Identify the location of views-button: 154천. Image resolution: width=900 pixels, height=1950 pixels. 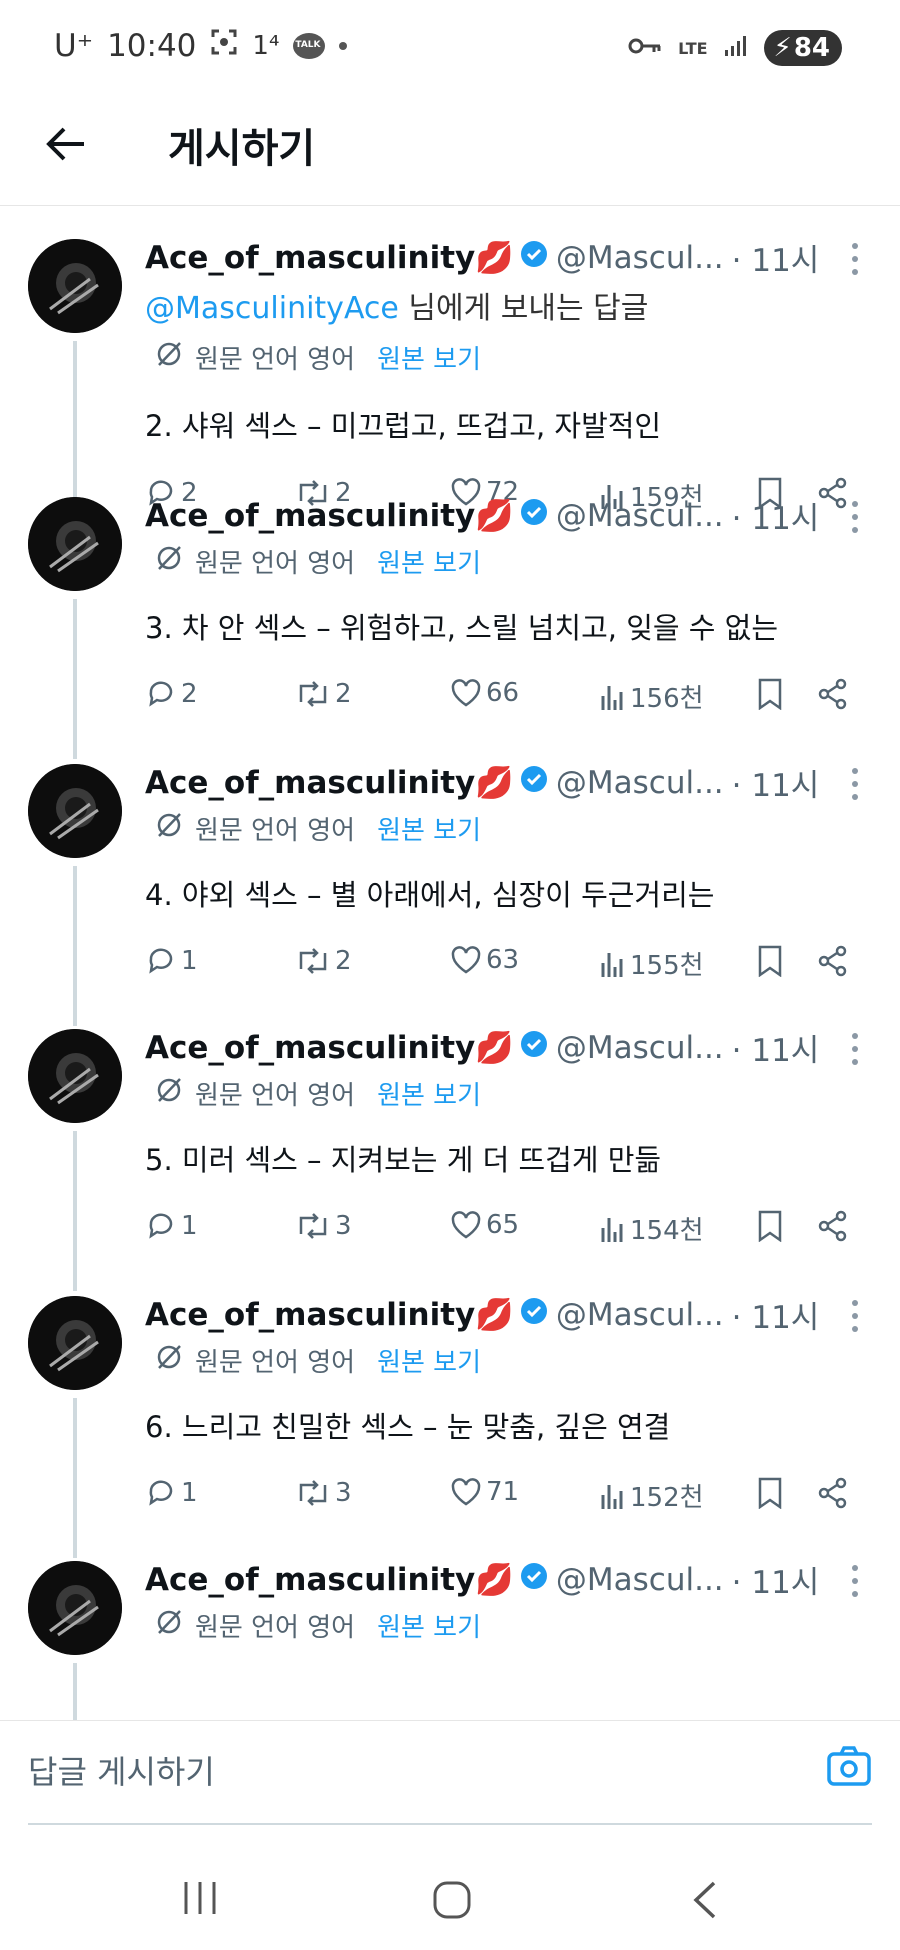
(652, 1228).